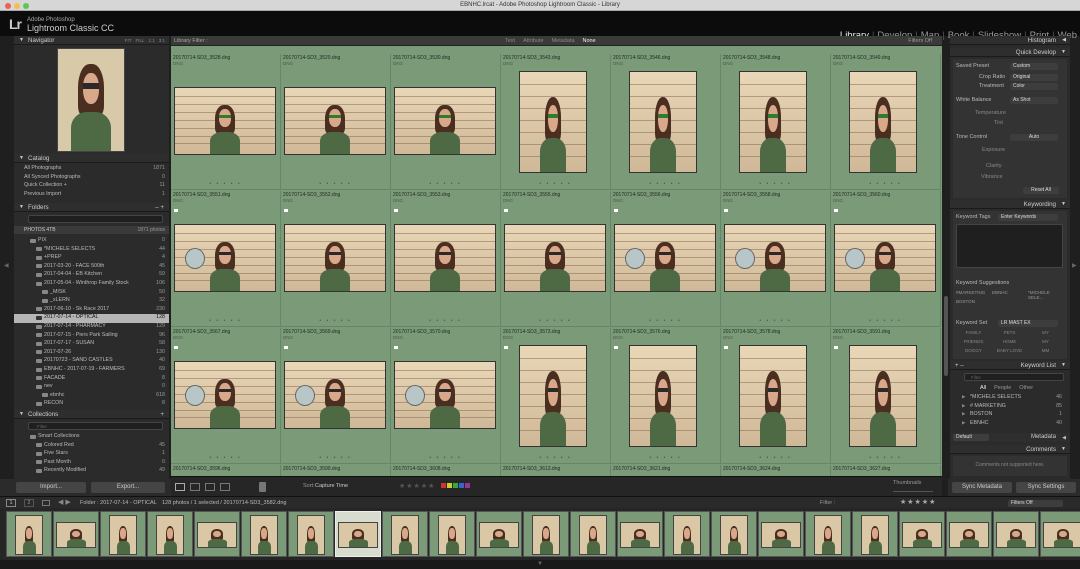 The width and height of the screenshot is (1080, 569). I want to click on grid-cell: 20170714-SD3_3556.dng DNG • • • • •, so click(666, 259).